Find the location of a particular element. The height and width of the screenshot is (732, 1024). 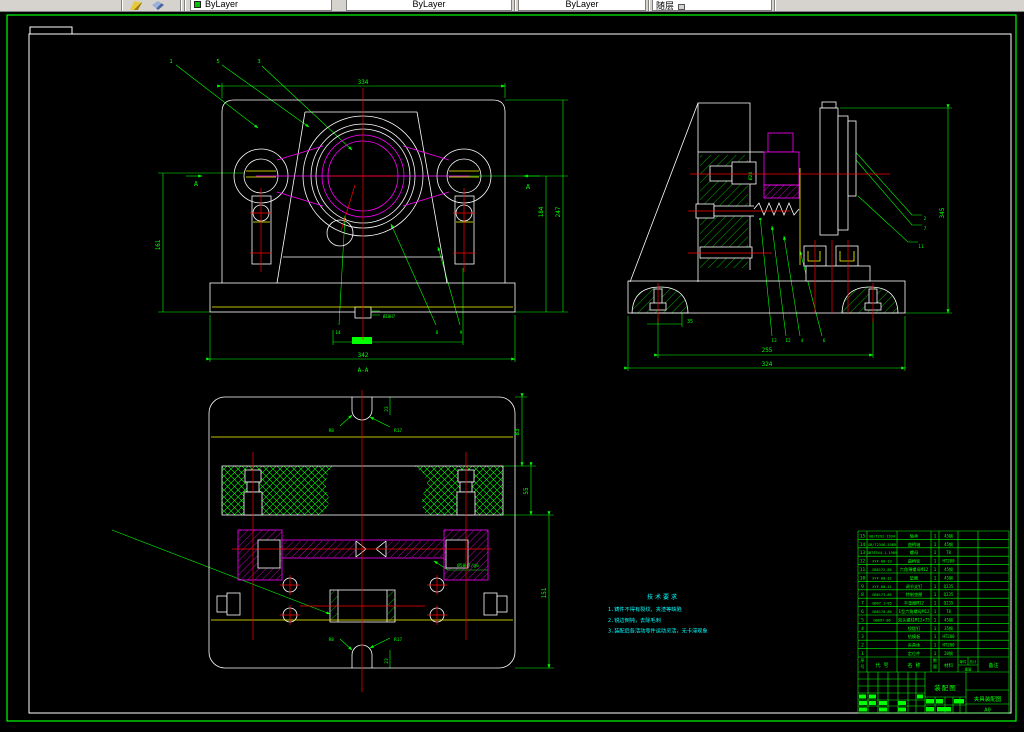

dim-label: 14 is located at coordinates (338, 333).